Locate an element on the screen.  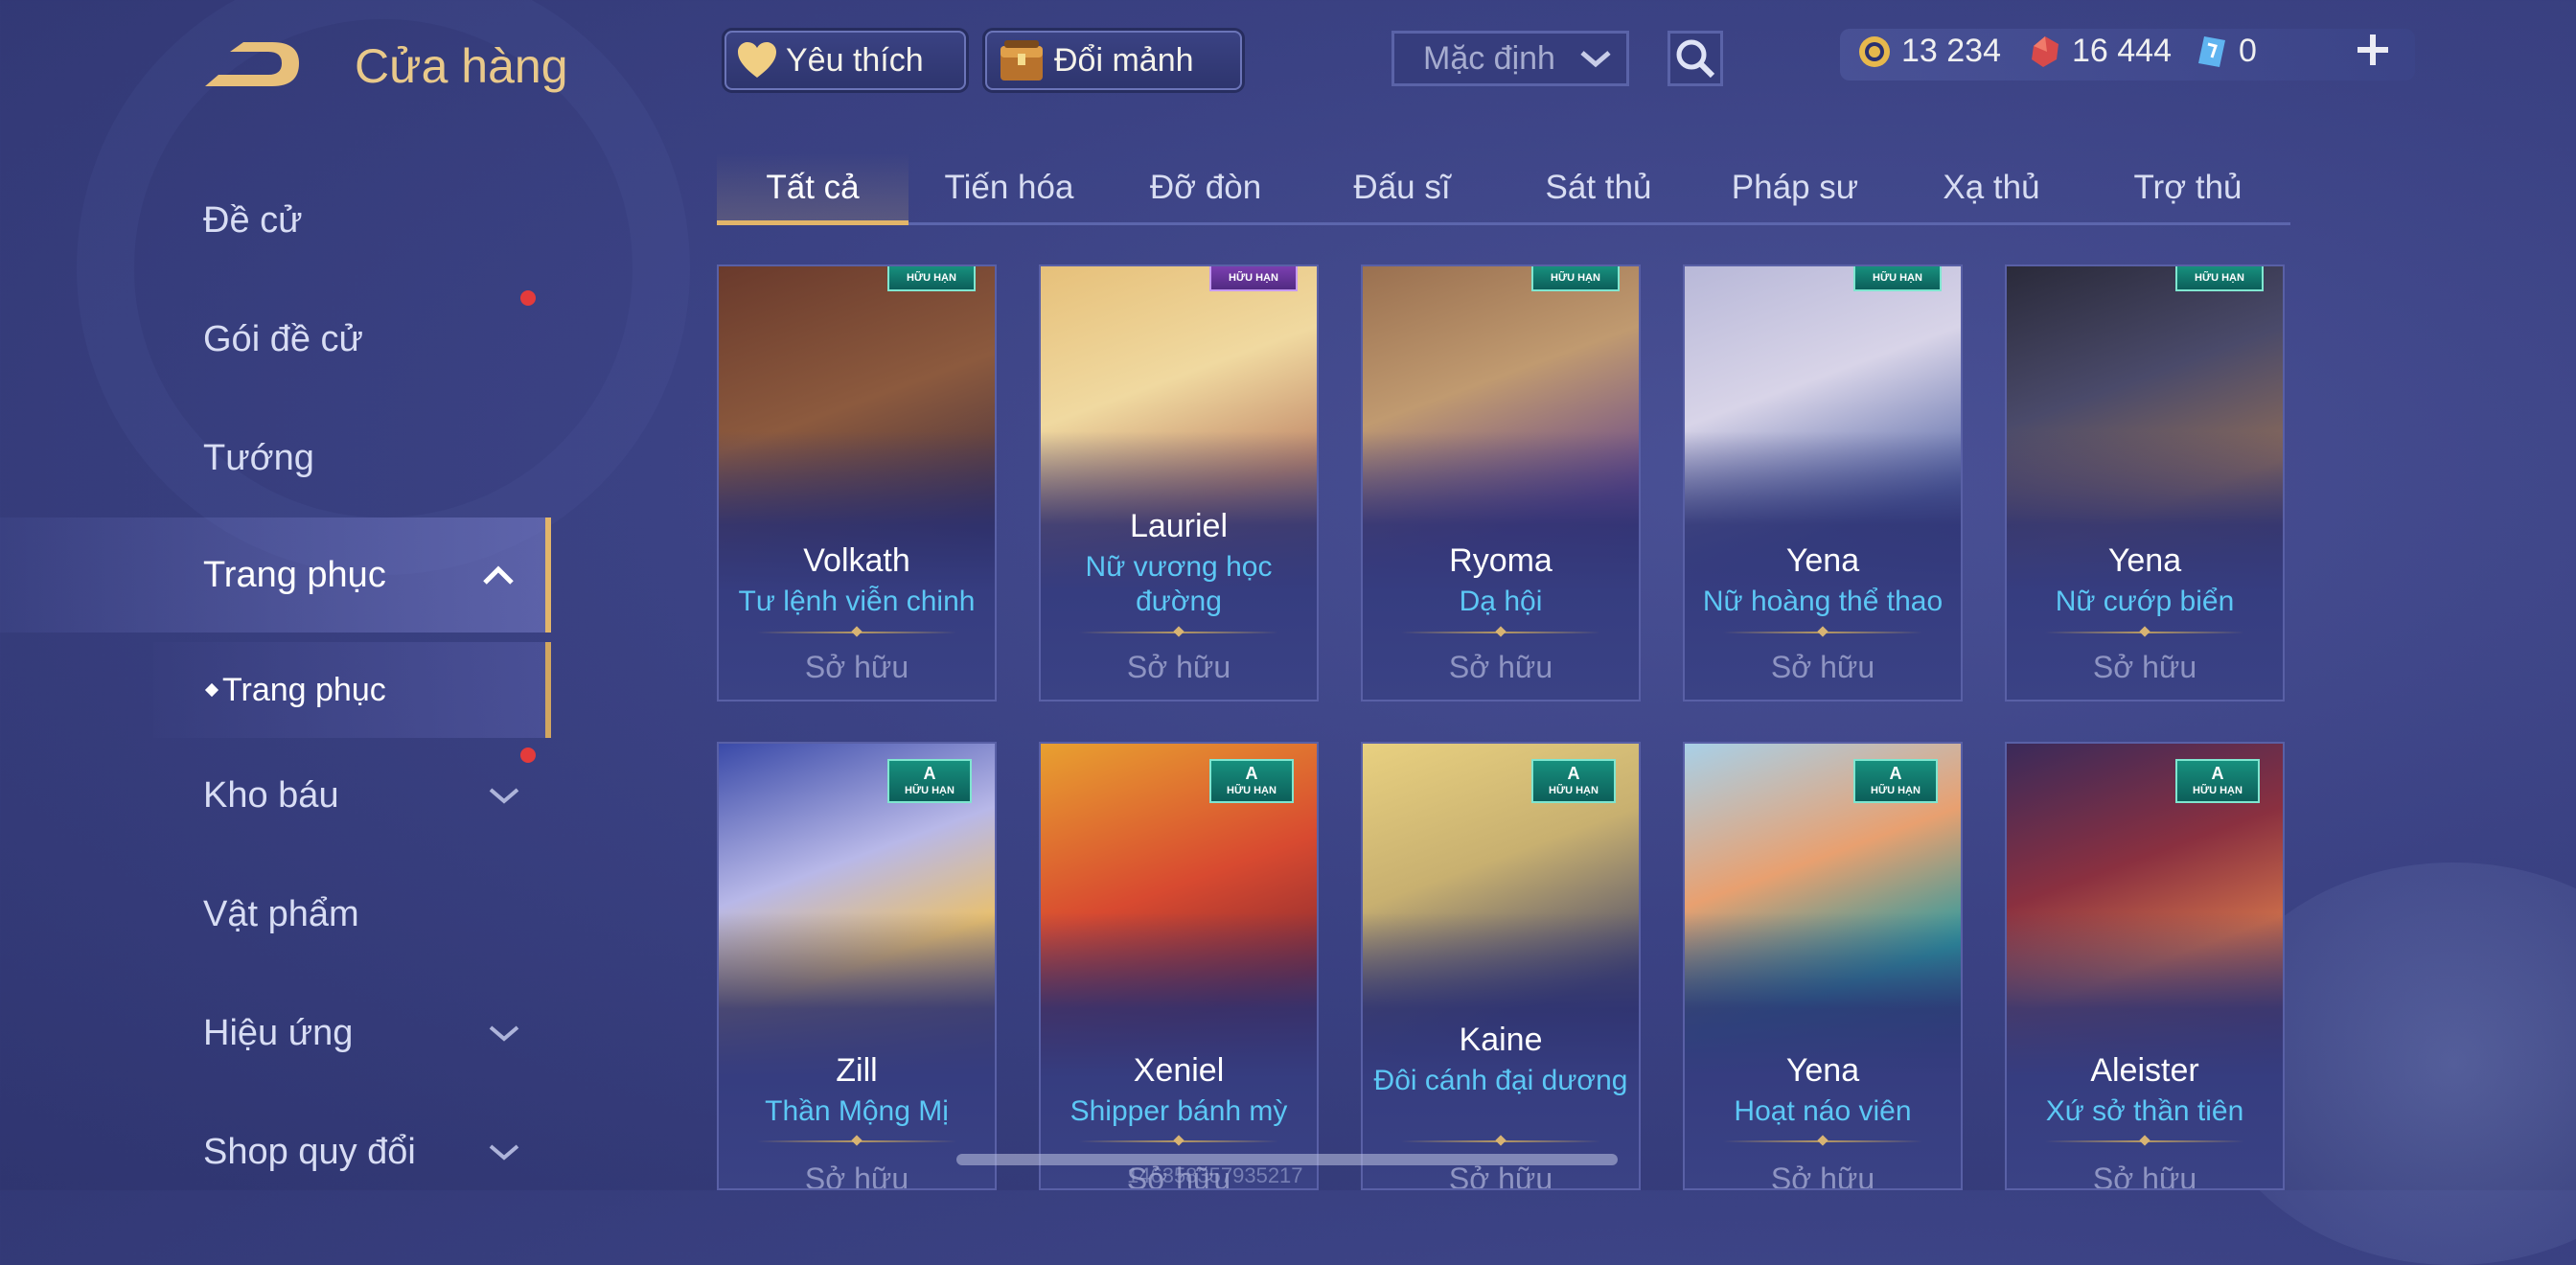
search-button is located at coordinates (1695, 58).